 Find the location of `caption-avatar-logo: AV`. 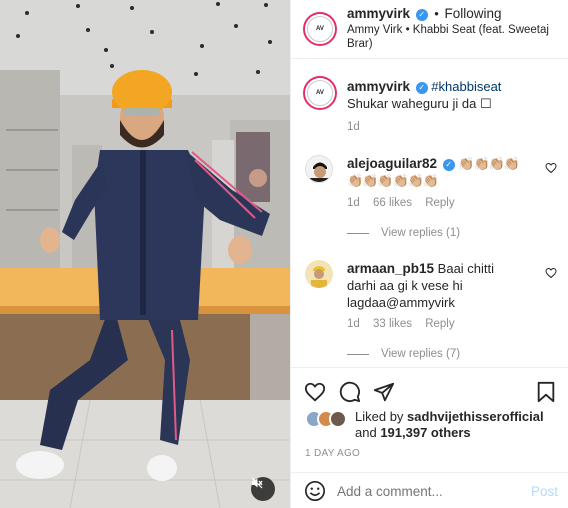

caption-avatar-logo: AV is located at coordinates (320, 93).